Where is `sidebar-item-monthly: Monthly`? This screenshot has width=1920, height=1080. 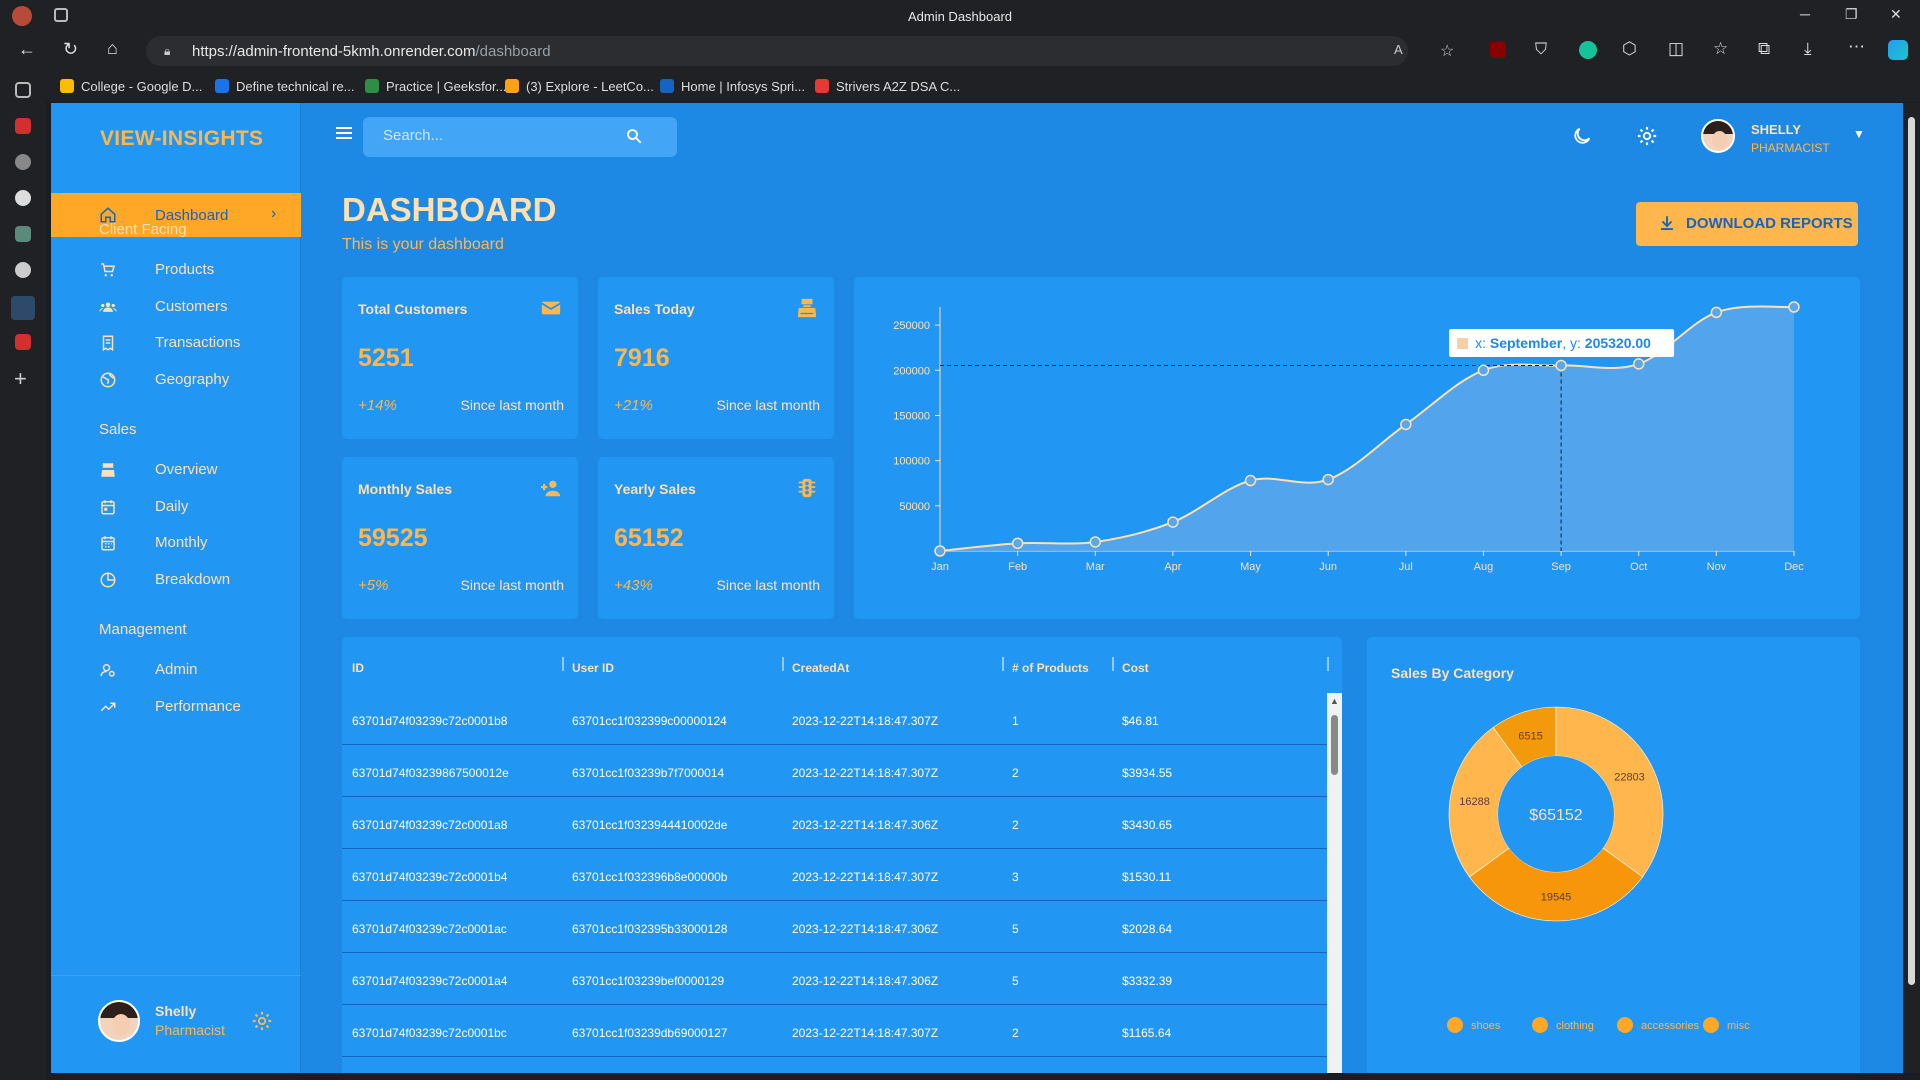
sidebar-item-monthly: Monthly is located at coordinates (176, 543).